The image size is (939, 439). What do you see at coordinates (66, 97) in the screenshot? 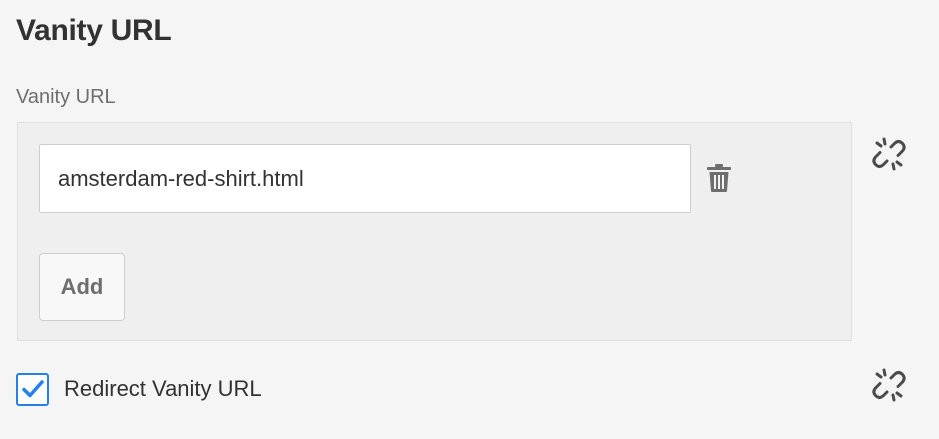
I see `vanity-url-label: Vanity URL` at bounding box center [66, 97].